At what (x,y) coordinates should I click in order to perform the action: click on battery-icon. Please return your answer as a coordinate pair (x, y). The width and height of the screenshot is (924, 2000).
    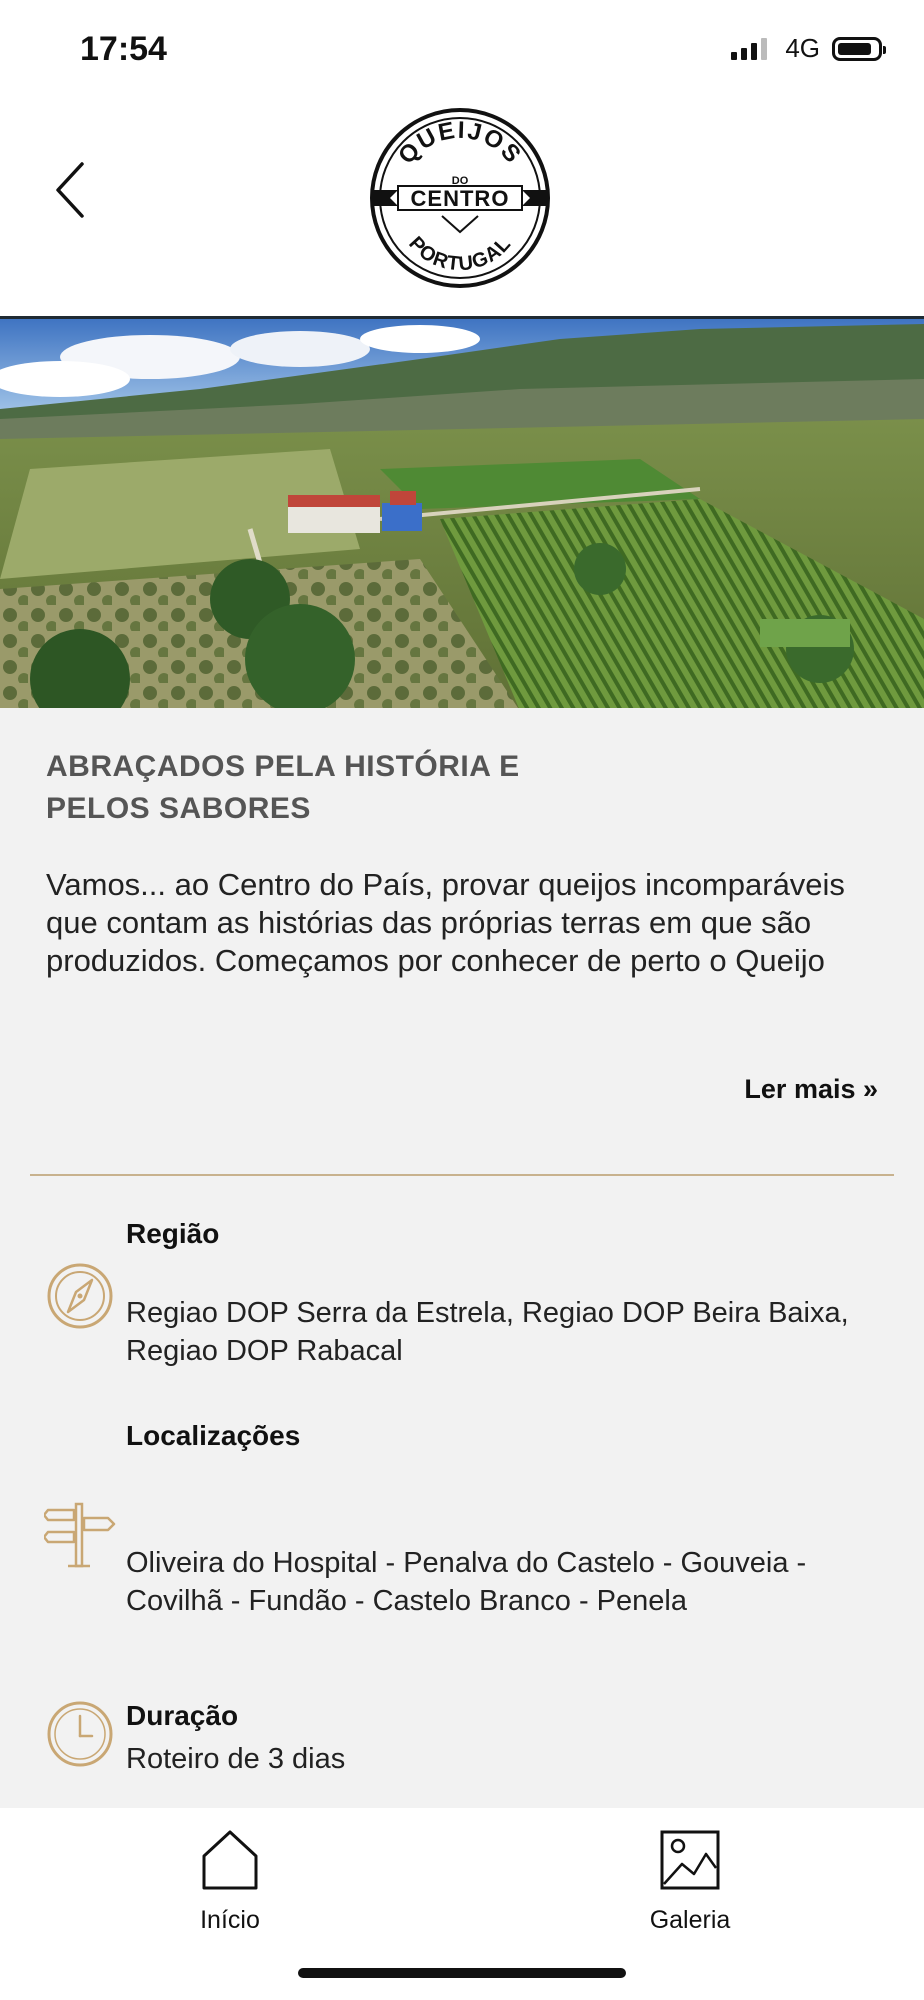
    Looking at the image, I should click on (859, 48).